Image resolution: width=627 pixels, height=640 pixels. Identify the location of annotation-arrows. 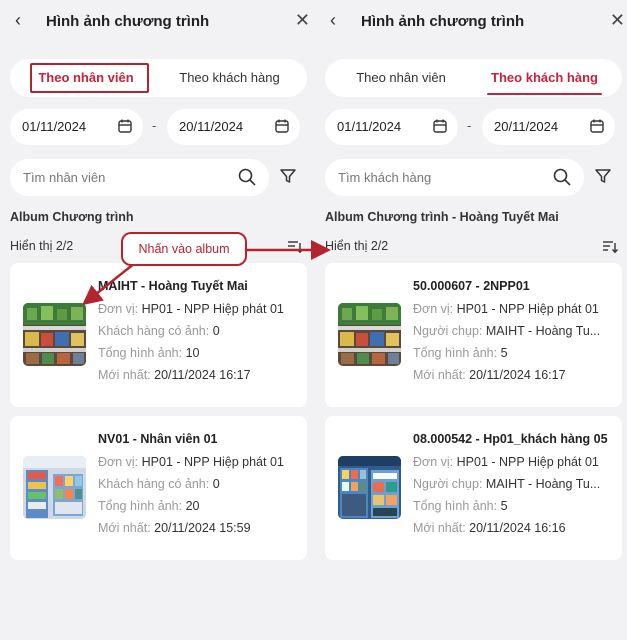
(206, 273).